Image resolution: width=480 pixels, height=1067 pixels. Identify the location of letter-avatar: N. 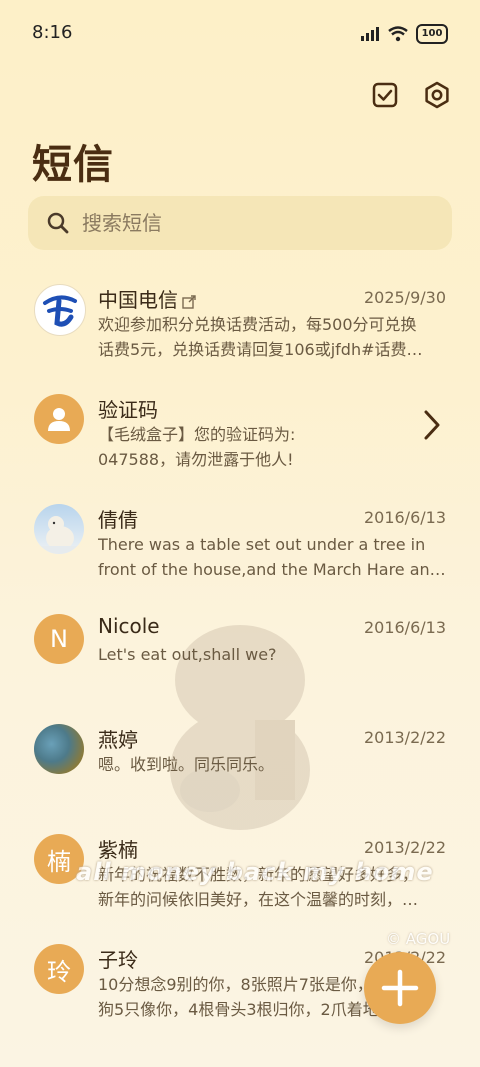
(59, 639).